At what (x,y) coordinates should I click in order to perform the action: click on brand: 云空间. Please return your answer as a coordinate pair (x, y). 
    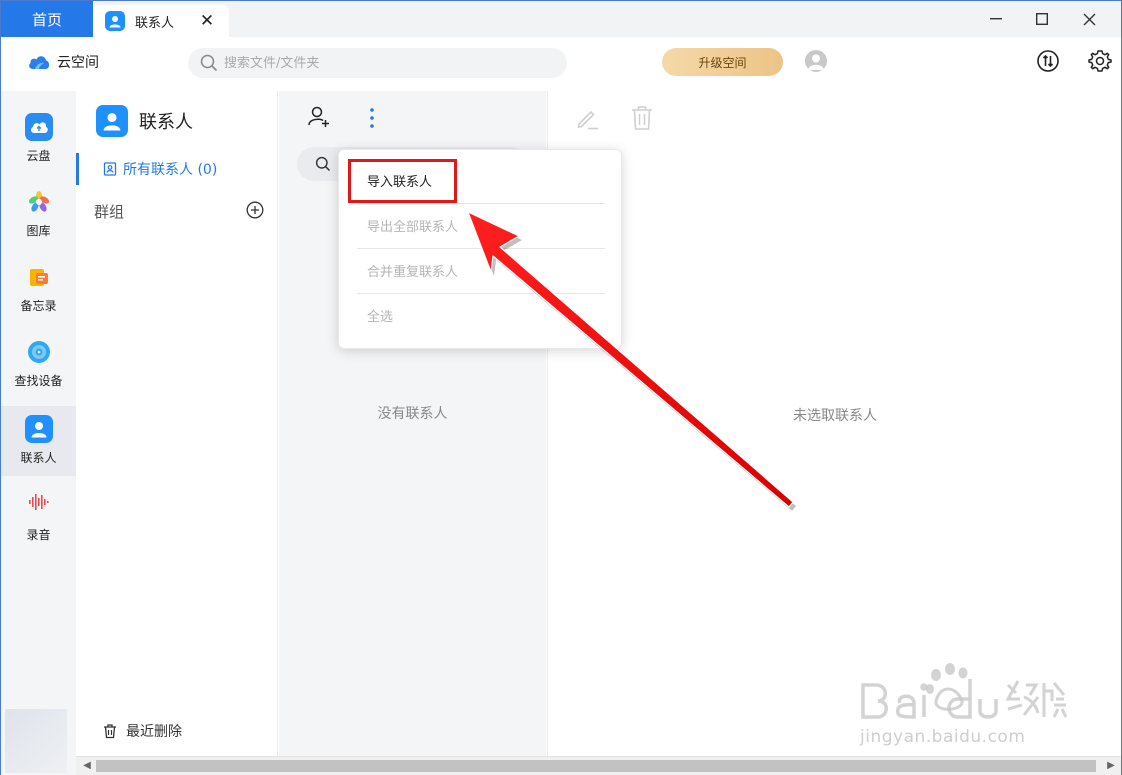
    Looking at the image, I should click on (63, 62).